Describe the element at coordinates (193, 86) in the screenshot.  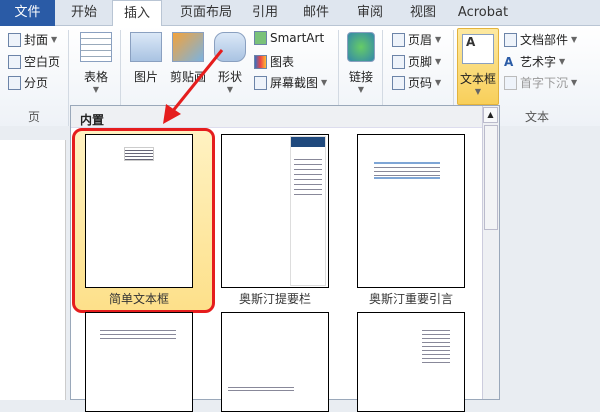
I see `arrow-annotation` at that location.